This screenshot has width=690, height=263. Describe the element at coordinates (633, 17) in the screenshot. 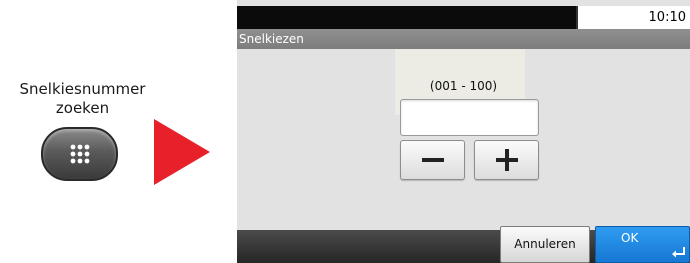

I see `status-clock-area: 10:10` at that location.